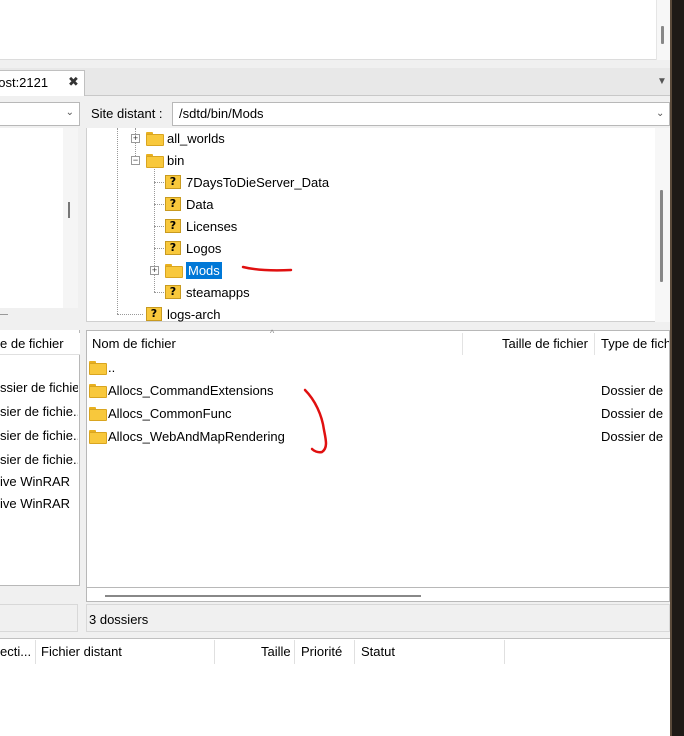 The image size is (684, 736). I want to click on tree-item-logs-arch: ? logs-arch, so click(183, 314).